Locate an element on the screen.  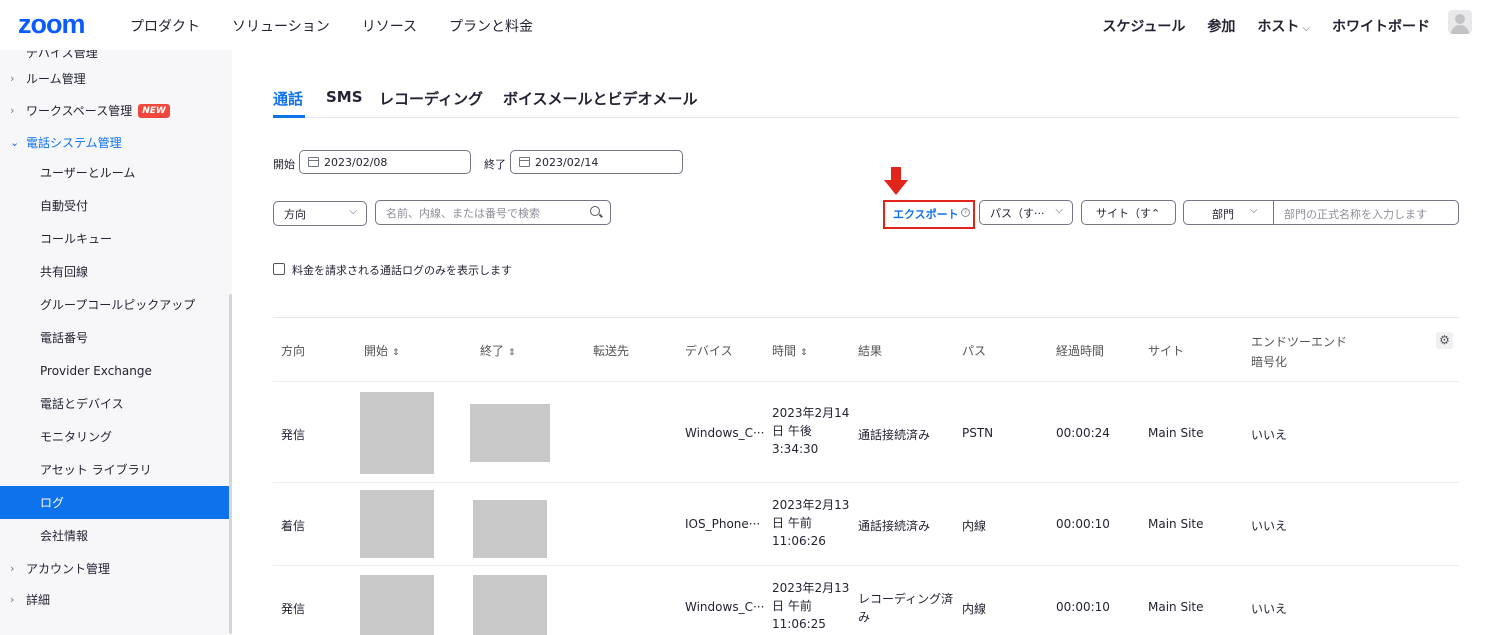
cell-time-2: 日 午前 is located at coordinates (792, 606).